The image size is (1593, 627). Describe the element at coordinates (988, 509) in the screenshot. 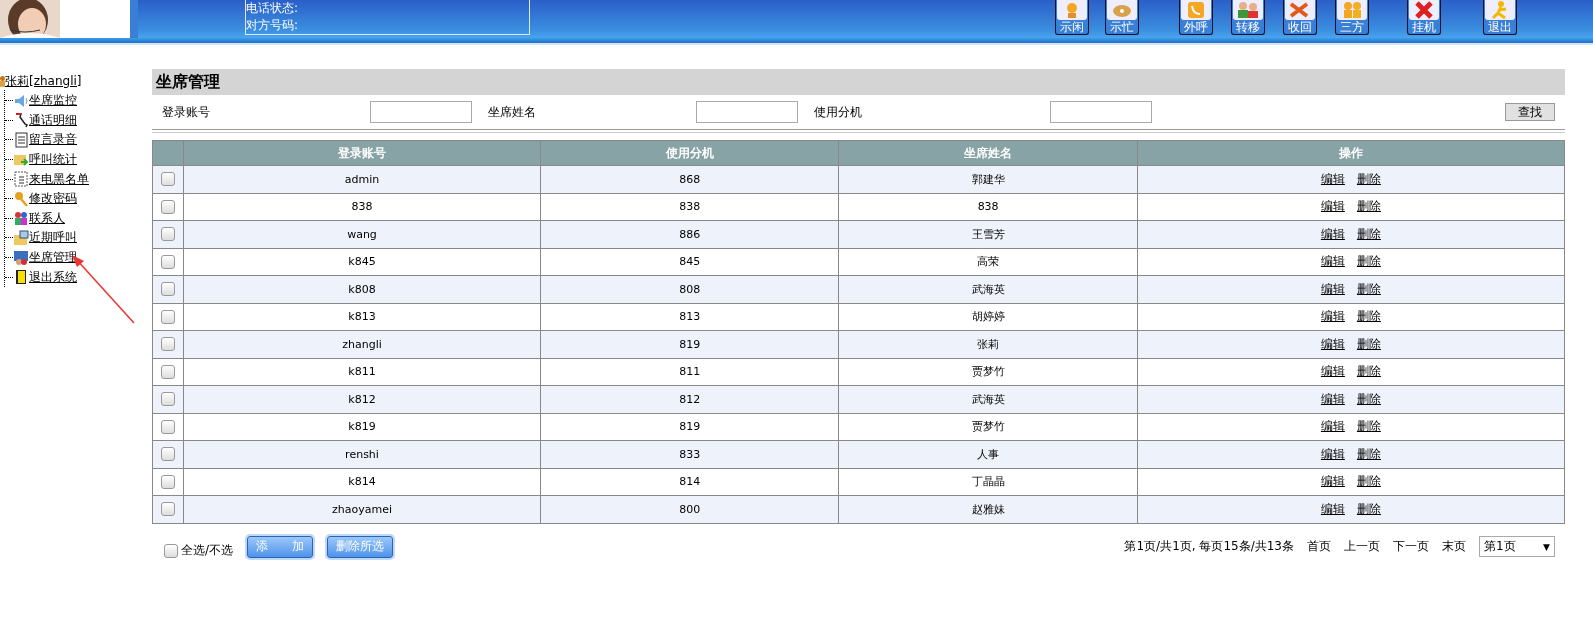

I see `table-cell: 赵雅妹` at that location.